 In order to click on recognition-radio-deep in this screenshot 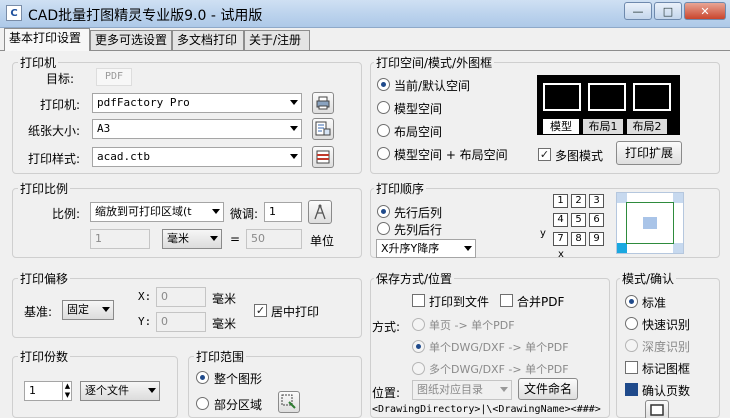, I will do `click(631, 345)`.